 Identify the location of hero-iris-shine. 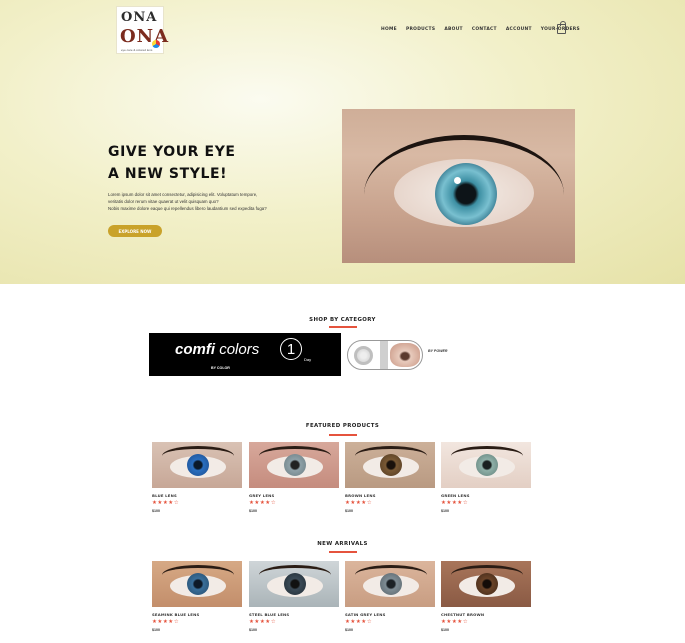
(457, 180).